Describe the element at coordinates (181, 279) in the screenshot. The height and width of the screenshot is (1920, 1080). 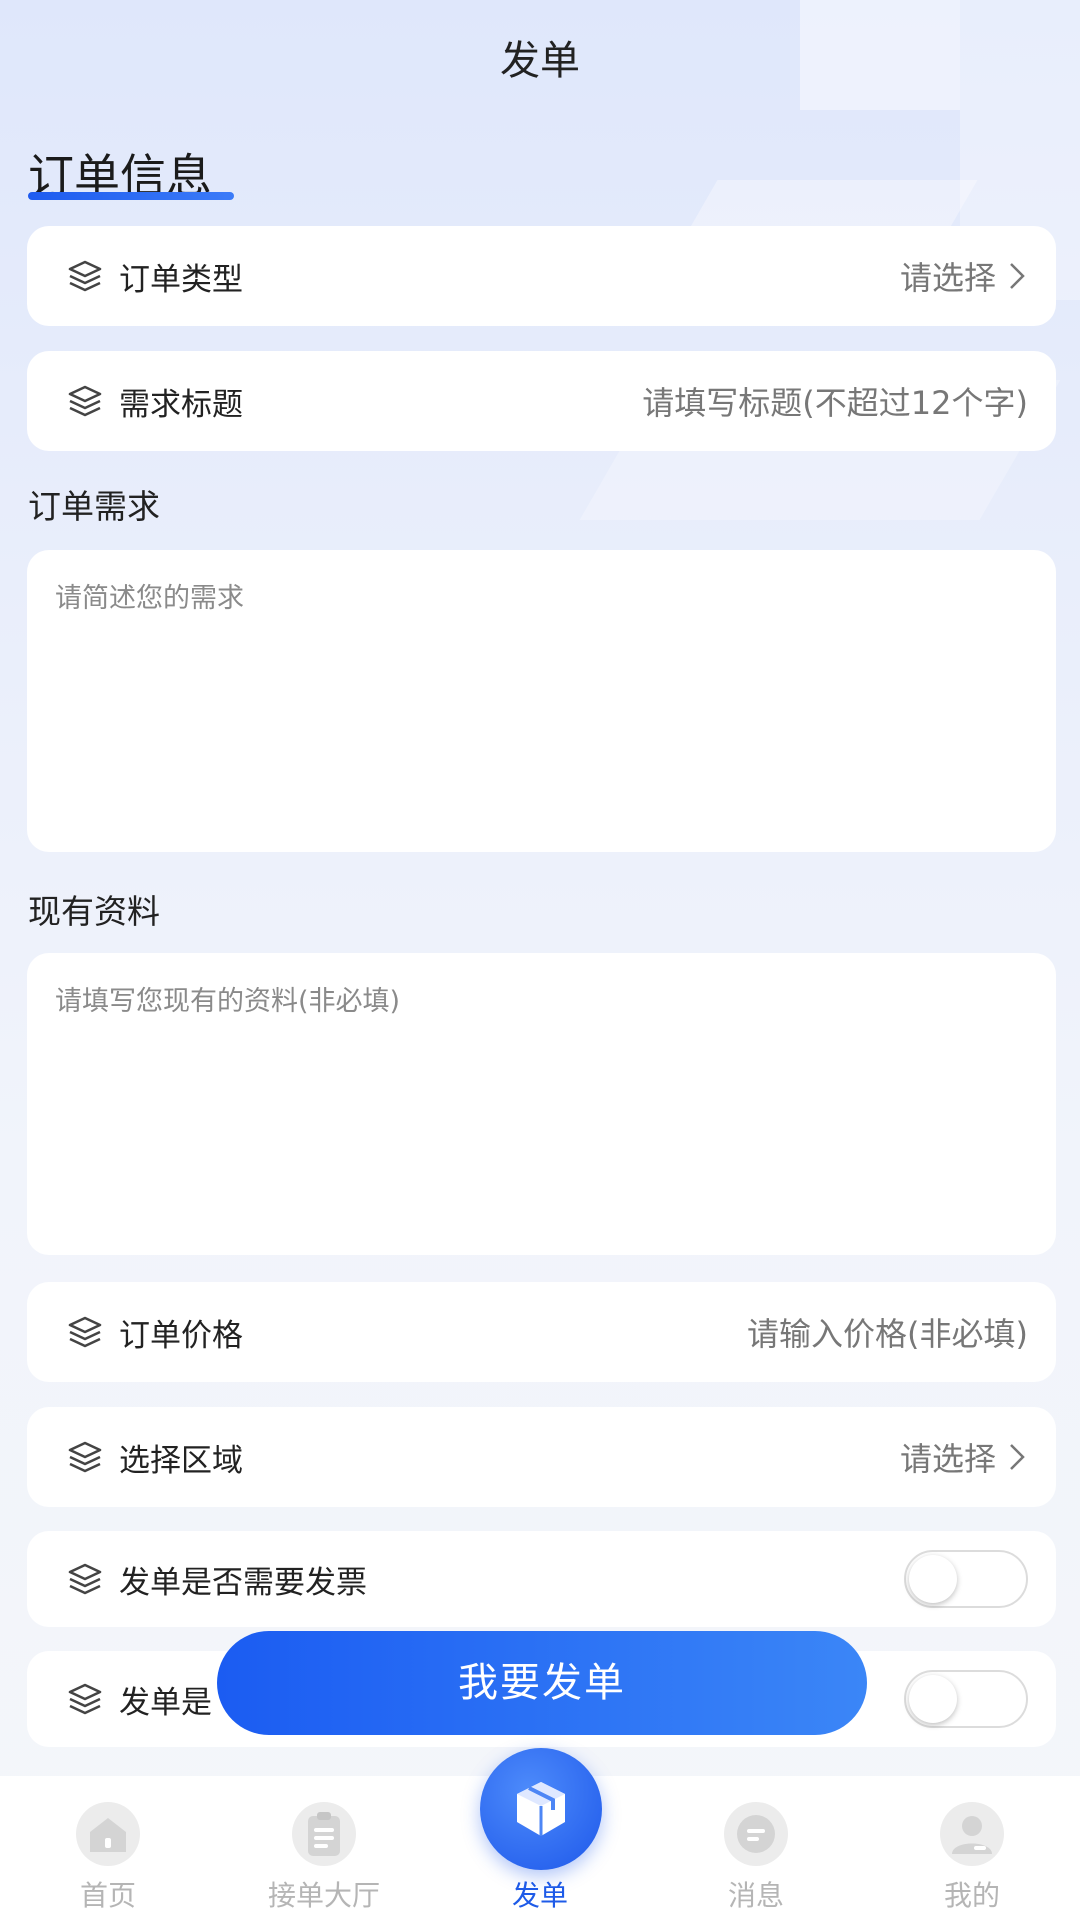
I see `order-type-label: 订单类型` at that location.